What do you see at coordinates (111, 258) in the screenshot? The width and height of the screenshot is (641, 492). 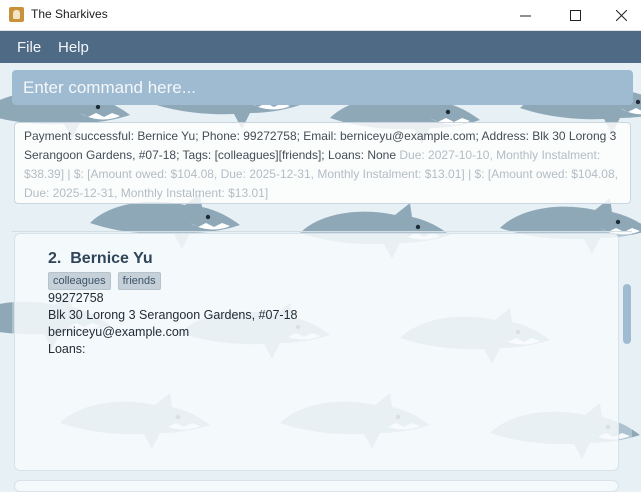 I see `person-name-text: Bernice Yu` at bounding box center [111, 258].